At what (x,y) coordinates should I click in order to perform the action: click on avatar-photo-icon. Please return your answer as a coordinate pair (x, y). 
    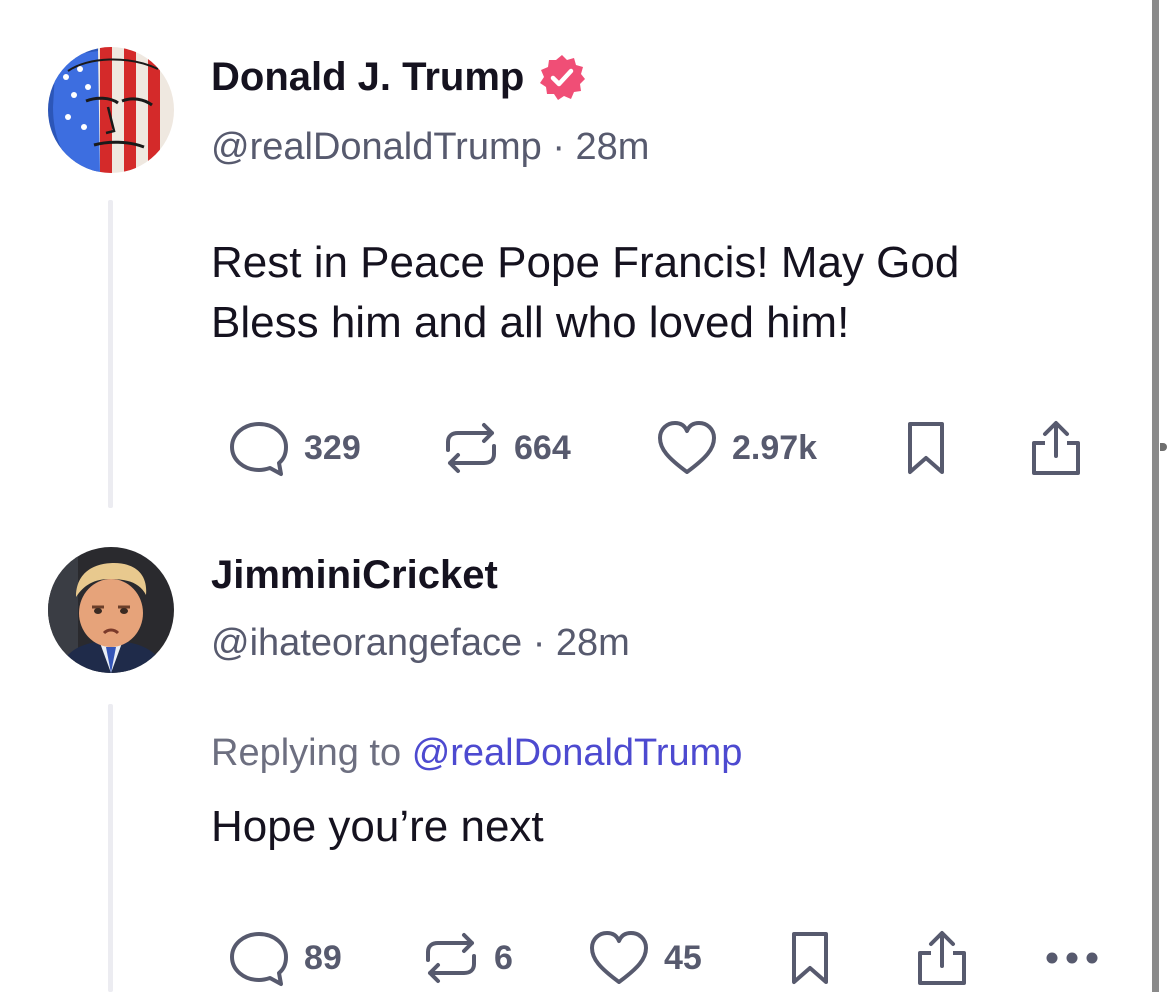
    Looking at the image, I should click on (111, 610).